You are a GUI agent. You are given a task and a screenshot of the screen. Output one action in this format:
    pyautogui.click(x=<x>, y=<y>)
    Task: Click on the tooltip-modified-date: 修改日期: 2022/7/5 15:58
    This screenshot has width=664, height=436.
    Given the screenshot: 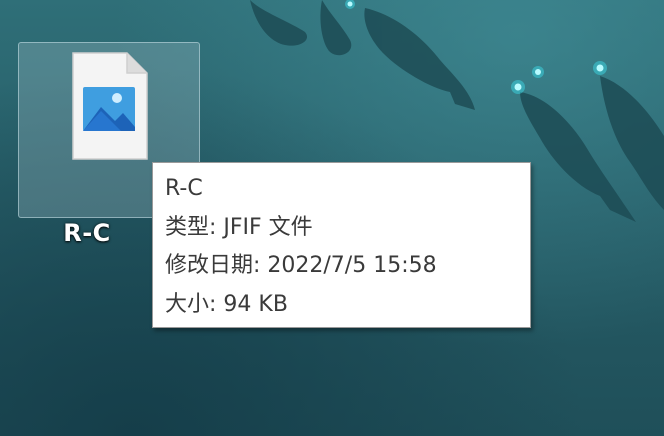 What is the action you would take?
    pyautogui.click(x=301, y=265)
    